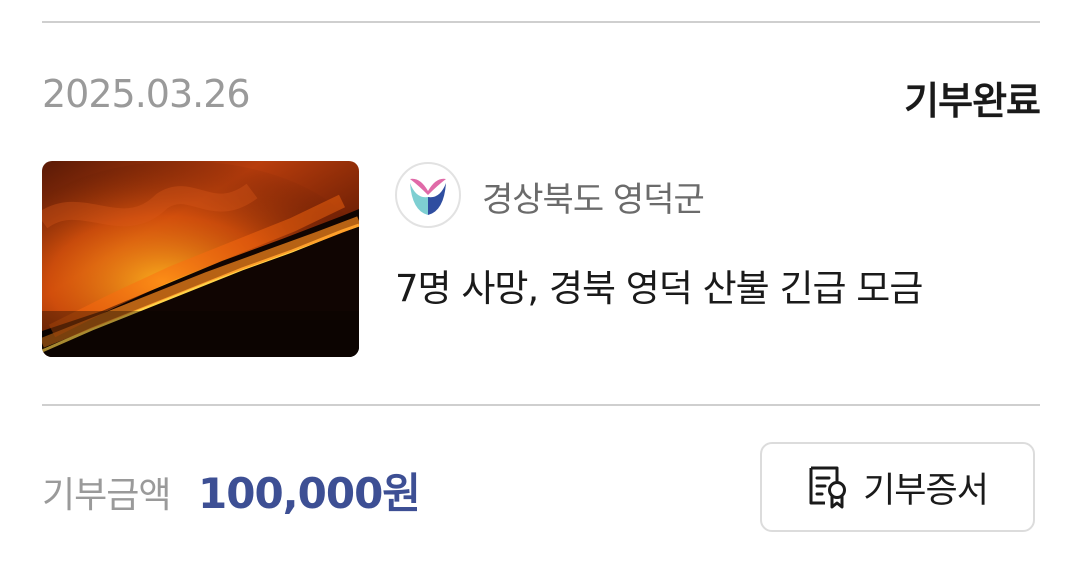  I want to click on certificate-button: 기부증서, so click(897, 487).